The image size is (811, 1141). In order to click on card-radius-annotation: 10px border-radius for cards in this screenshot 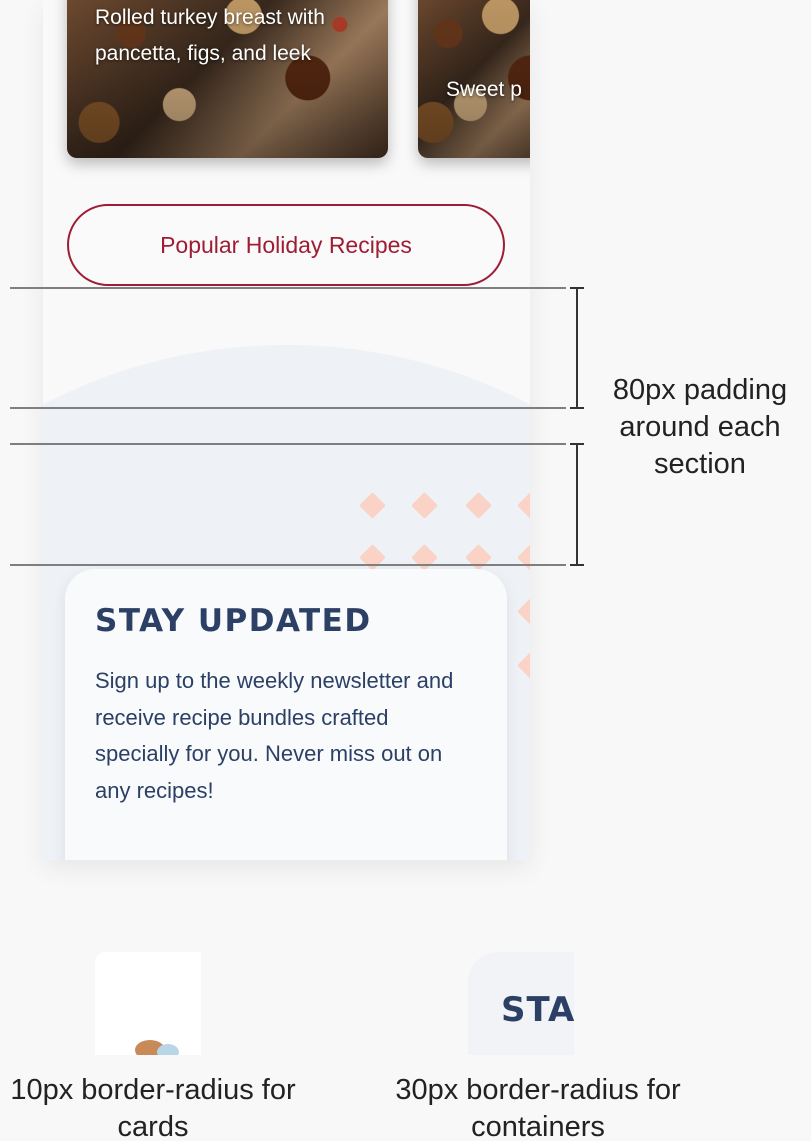, I will do `click(153, 1107)`.